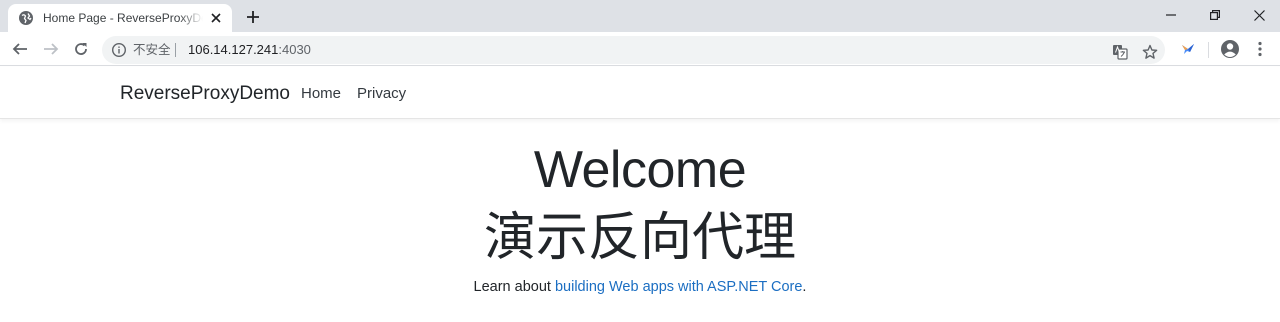 Image resolution: width=1280 pixels, height=322 pixels. Describe the element at coordinates (253, 17) in the screenshot. I see `plus-icon` at that location.